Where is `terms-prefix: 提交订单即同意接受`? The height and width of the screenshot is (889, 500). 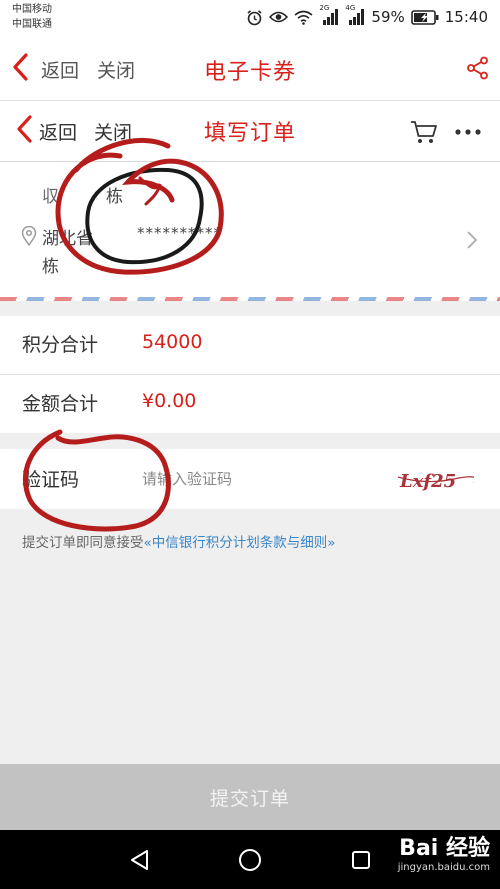 terms-prefix: 提交订单即同意接受 is located at coordinates (83, 543).